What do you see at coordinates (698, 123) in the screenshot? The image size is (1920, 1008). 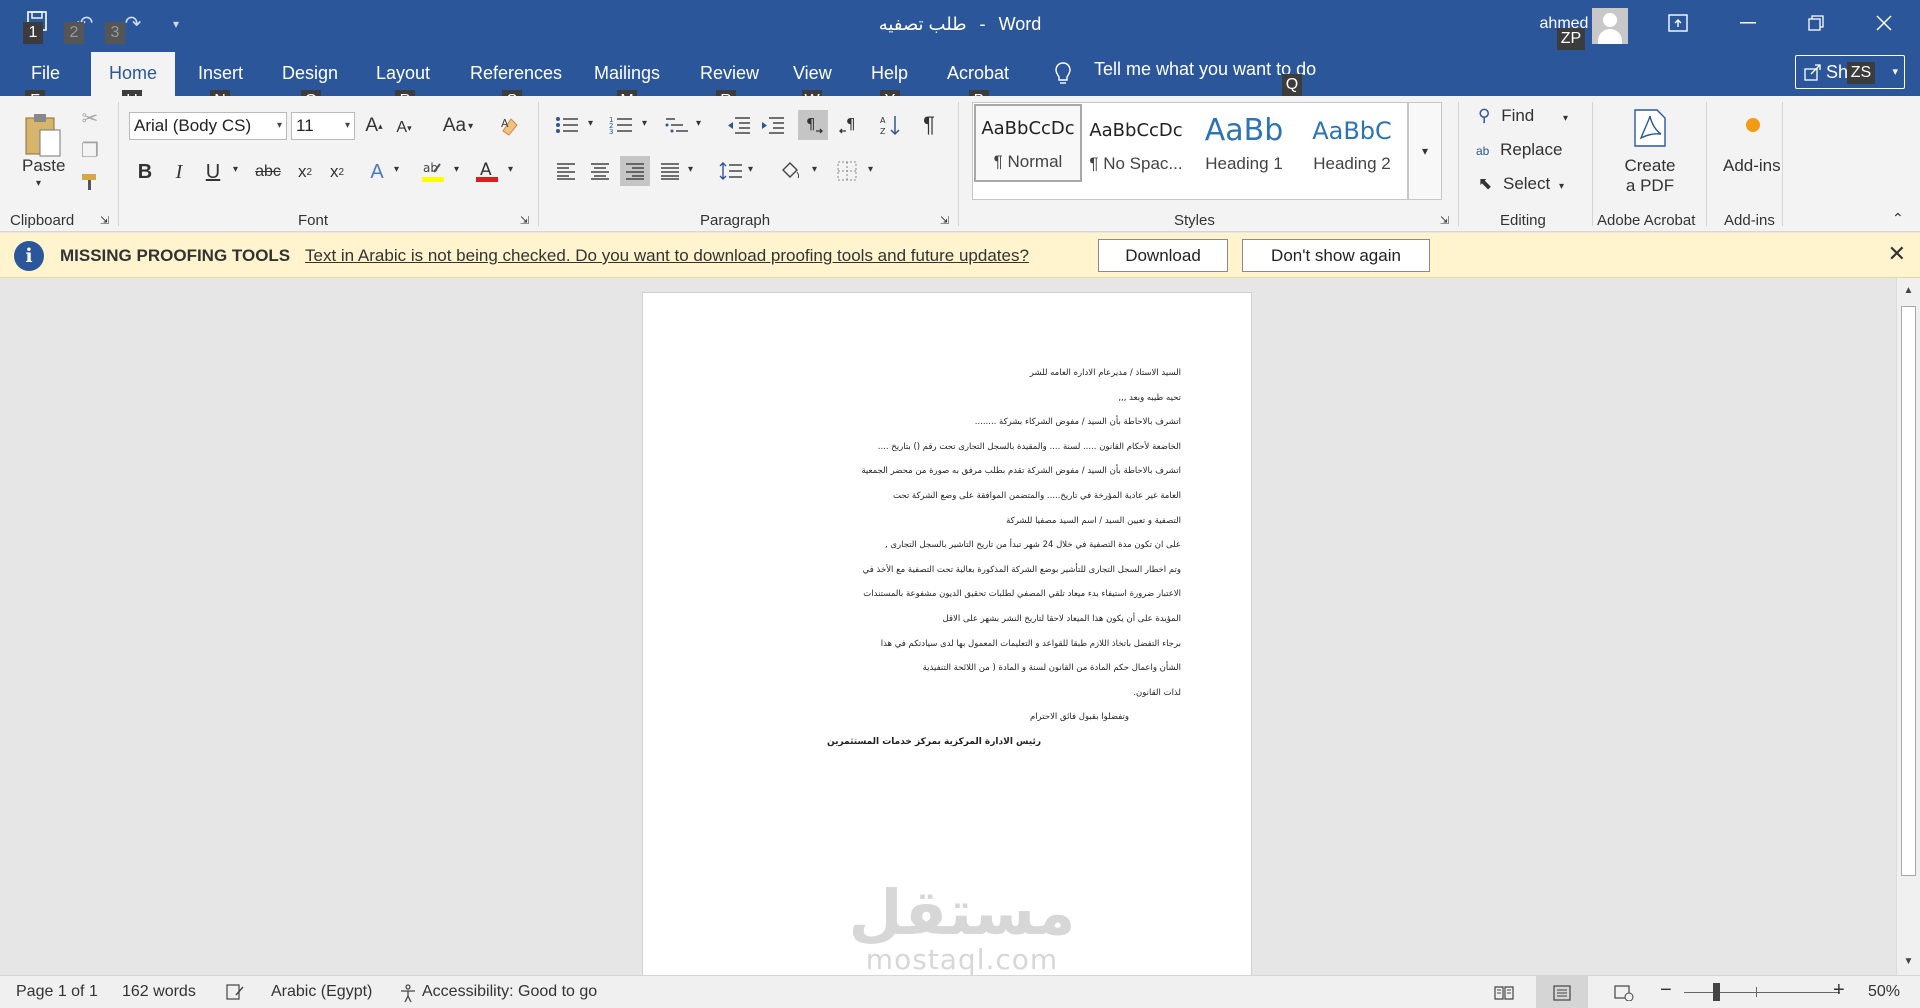 I see `multilevel-chevron: ▾` at bounding box center [698, 123].